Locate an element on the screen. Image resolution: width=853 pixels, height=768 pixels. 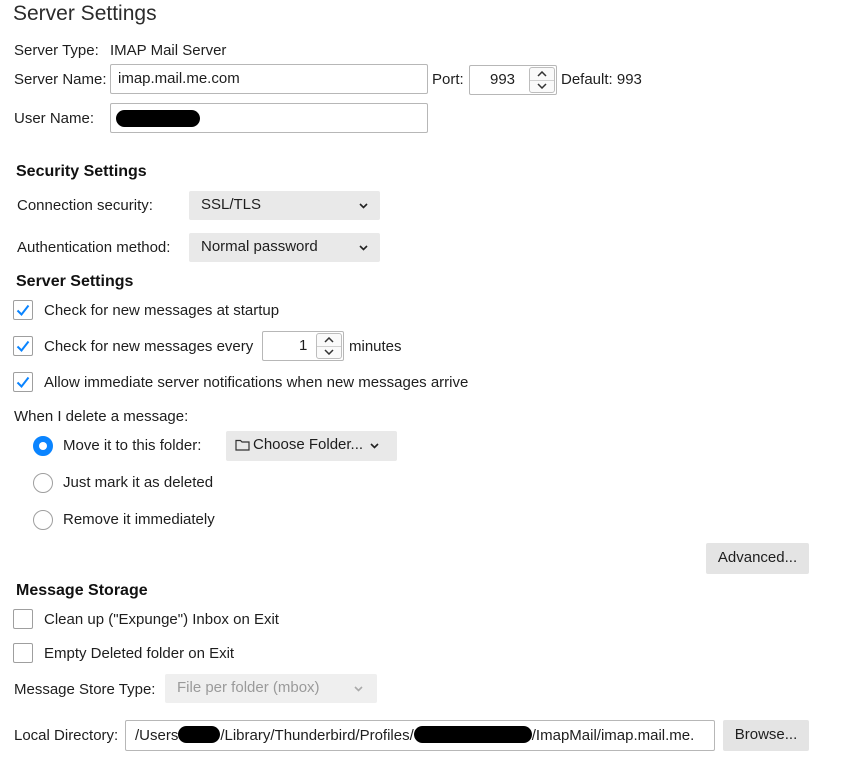
local-directory-part: /ImapMail/imap.mail.me. is located at coordinates (613, 735).